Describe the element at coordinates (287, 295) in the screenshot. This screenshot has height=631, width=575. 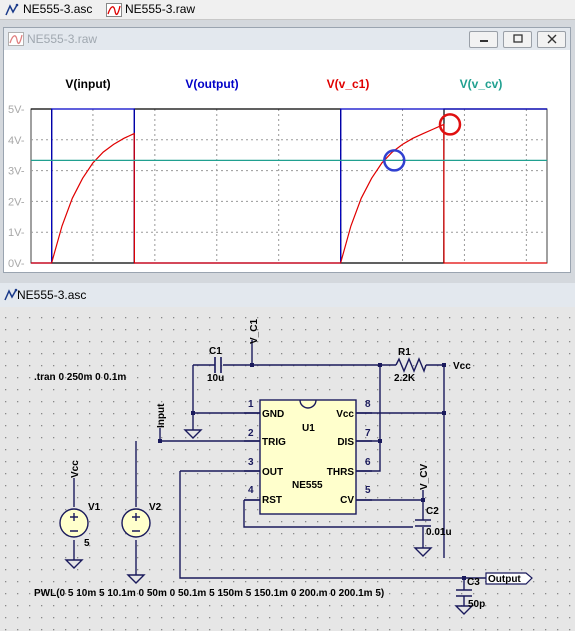
I see `schematic-window-titlebar: NE555-3.asc` at that location.